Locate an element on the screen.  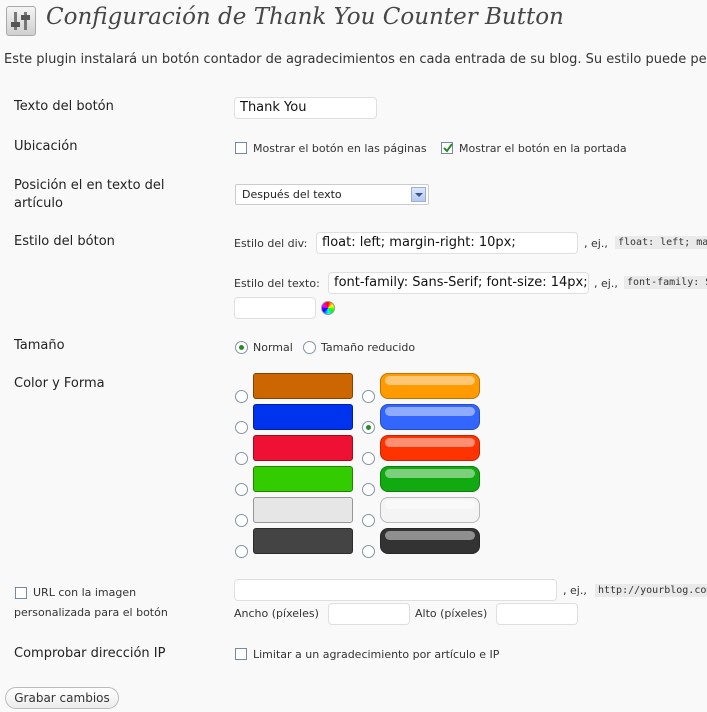
color-radio-black-flat is located at coordinates (241, 551).